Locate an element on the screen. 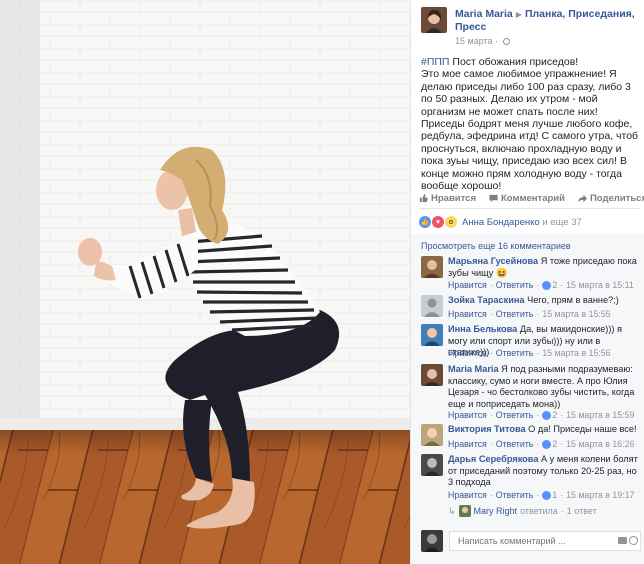  comment-body: Виктория Титова О да! Приседы наше все! is located at coordinates (544, 430).